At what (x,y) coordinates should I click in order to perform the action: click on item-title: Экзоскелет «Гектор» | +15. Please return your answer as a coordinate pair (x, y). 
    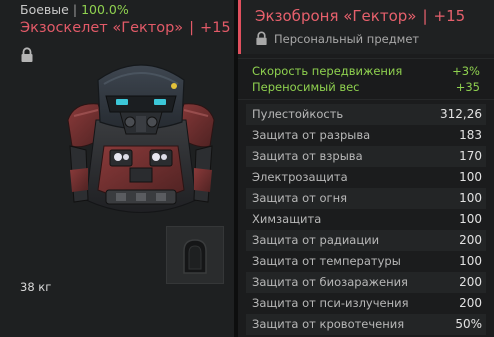
    Looking at the image, I should click on (125, 28).